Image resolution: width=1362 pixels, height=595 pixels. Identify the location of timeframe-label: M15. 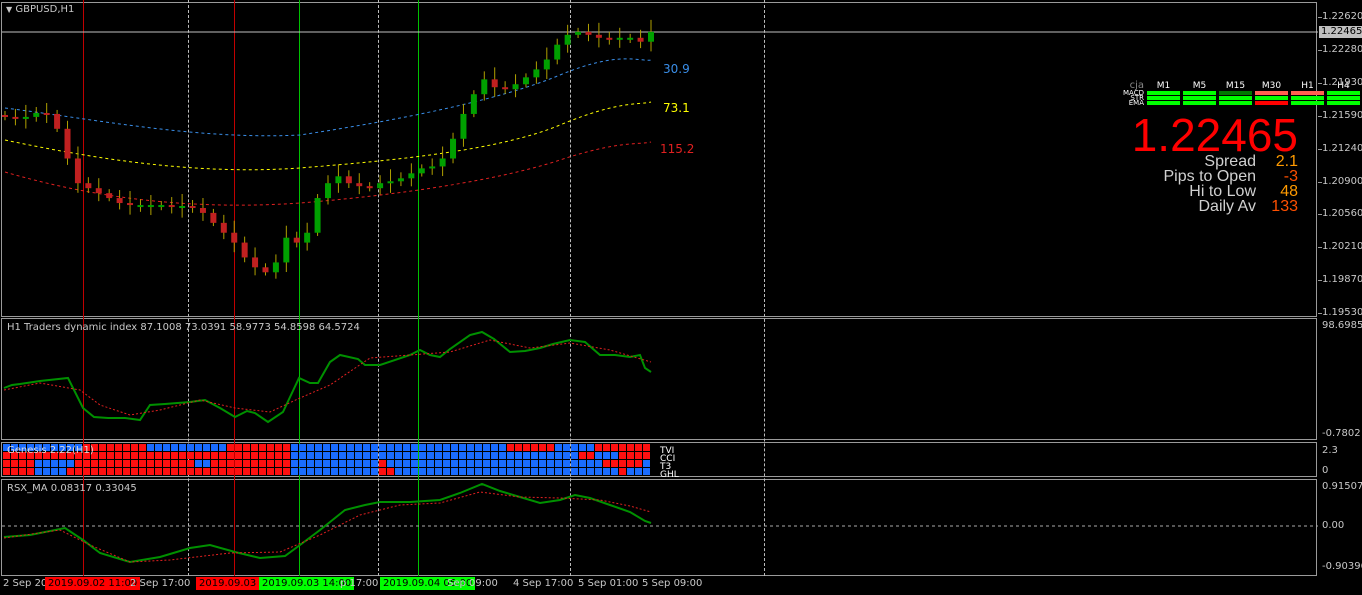
(1235, 86).